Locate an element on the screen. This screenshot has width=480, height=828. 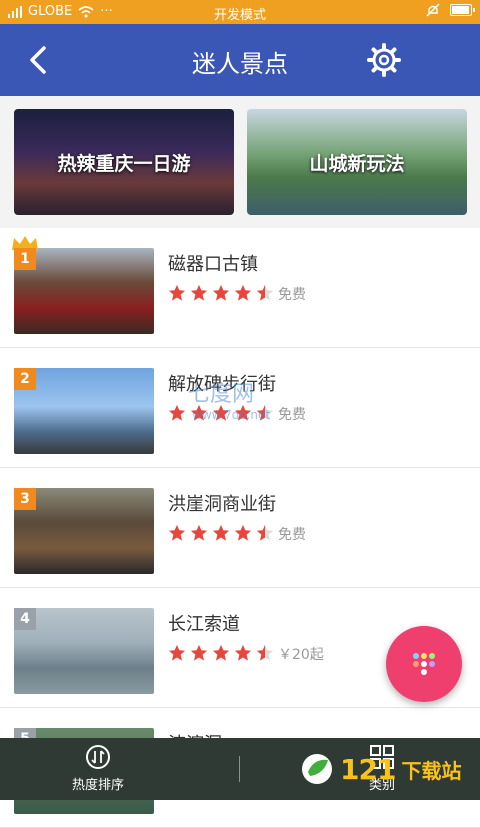
dots-grid-icon is located at coordinates (424, 664).